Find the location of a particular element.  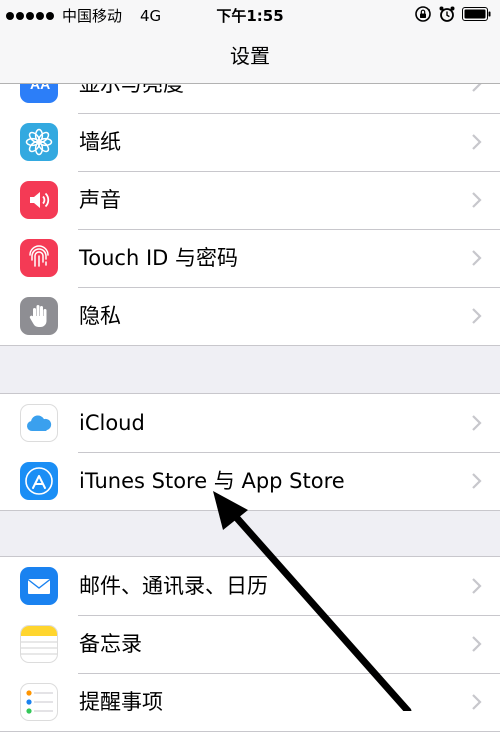

alarm-icon is located at coordinates (447, 14).